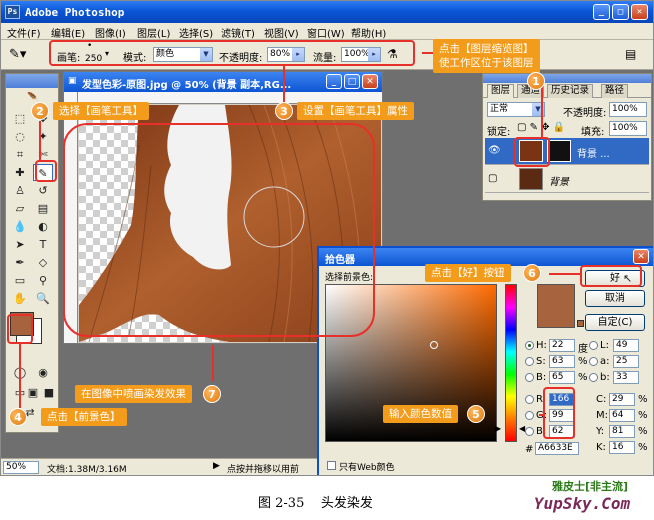 The width and height of the screenshot is (654, 520). What do you see at coordinates (567, 179) in the screenshot?
I see `layer-row-background: ▢ 背景` at bounding box center [567, 179].